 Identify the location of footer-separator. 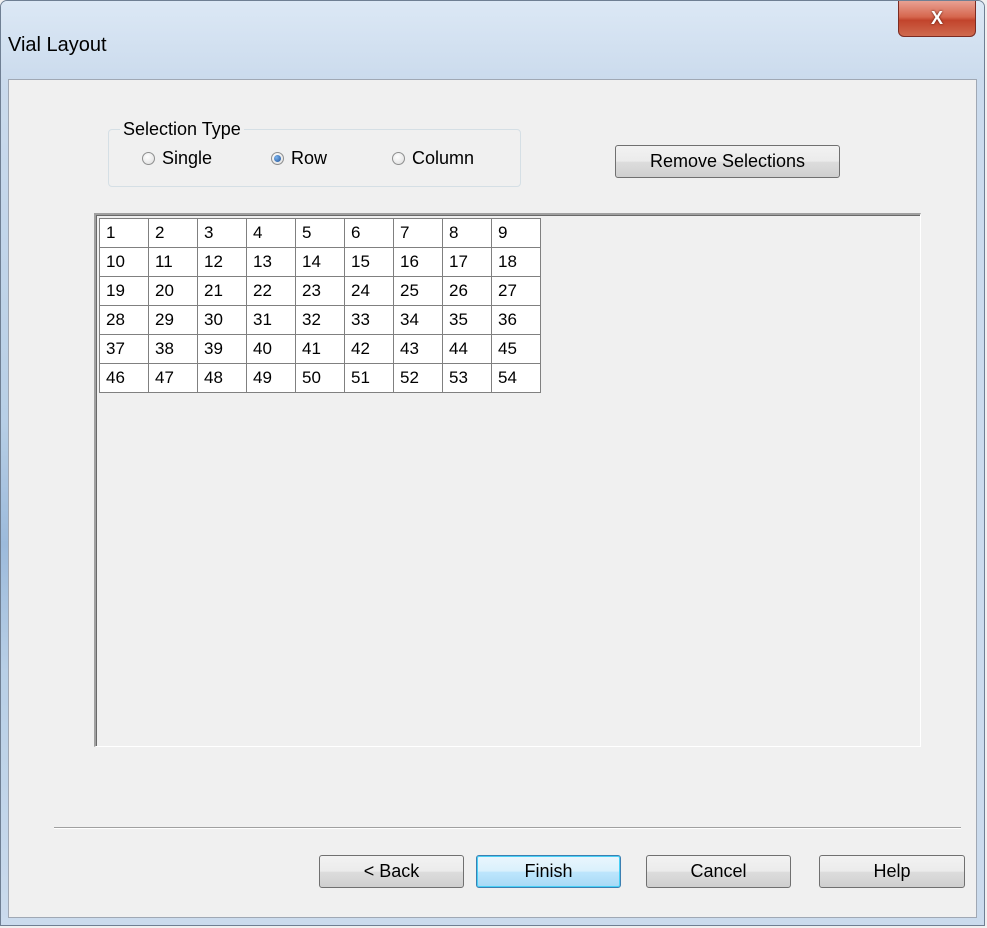
(507, 828).